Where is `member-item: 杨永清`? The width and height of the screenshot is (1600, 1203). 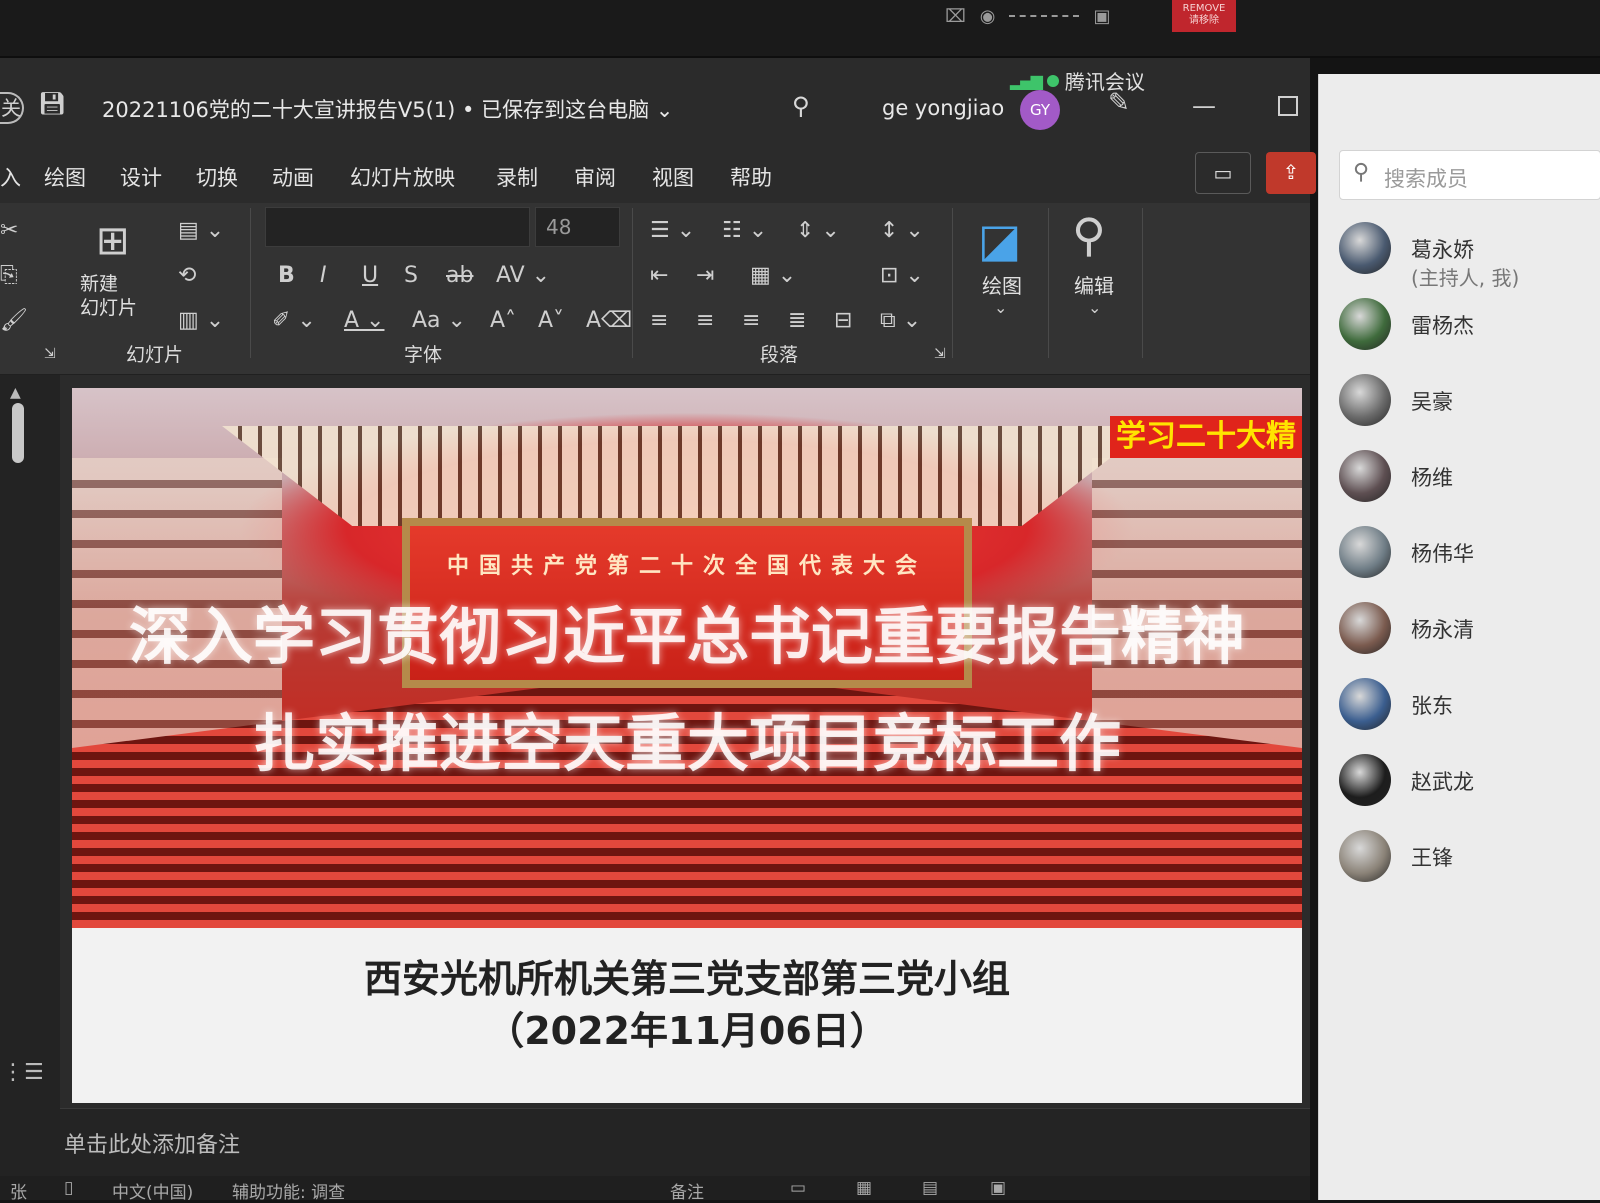
member-item: 杨永清 is located at coordinates (1469, 632).